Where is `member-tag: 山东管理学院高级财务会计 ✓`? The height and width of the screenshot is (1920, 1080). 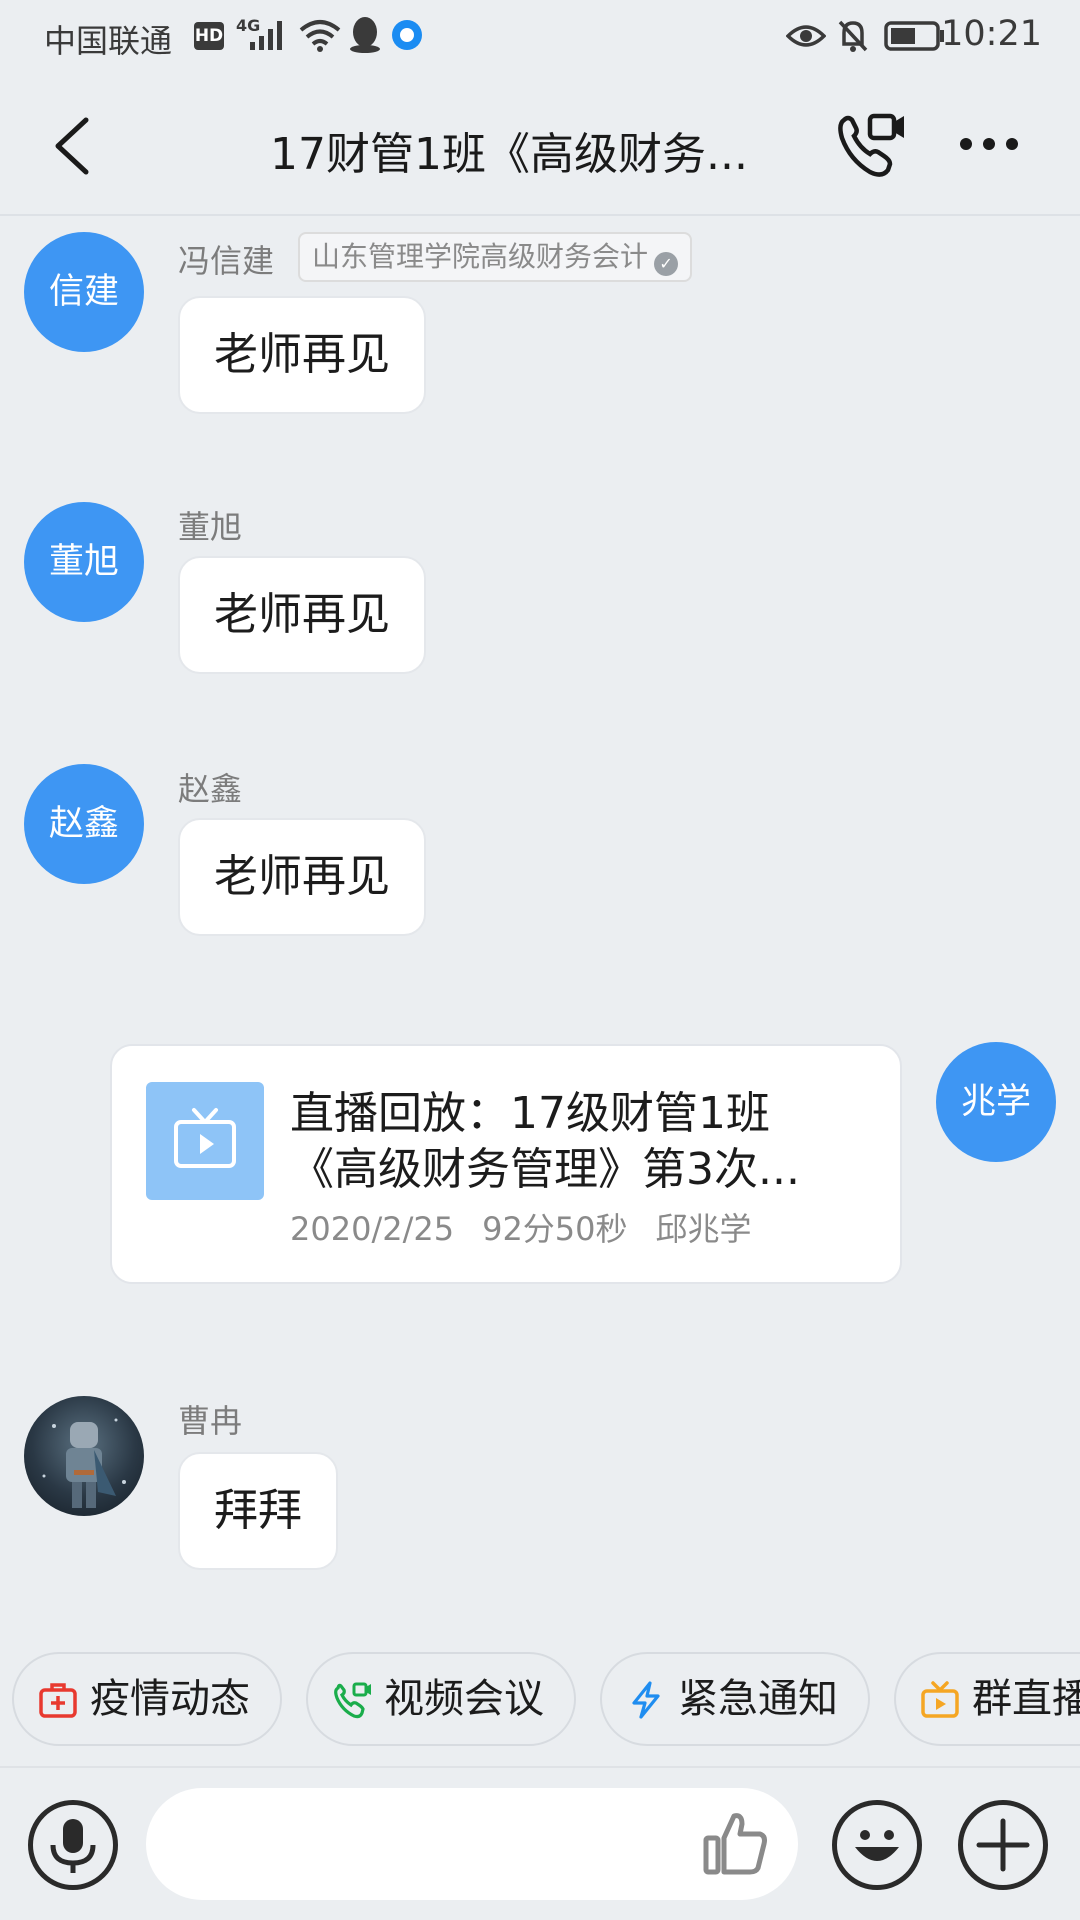 member-tag: 山东管理学院高级财务会计 ✓ is located at coordinates (495, 257).